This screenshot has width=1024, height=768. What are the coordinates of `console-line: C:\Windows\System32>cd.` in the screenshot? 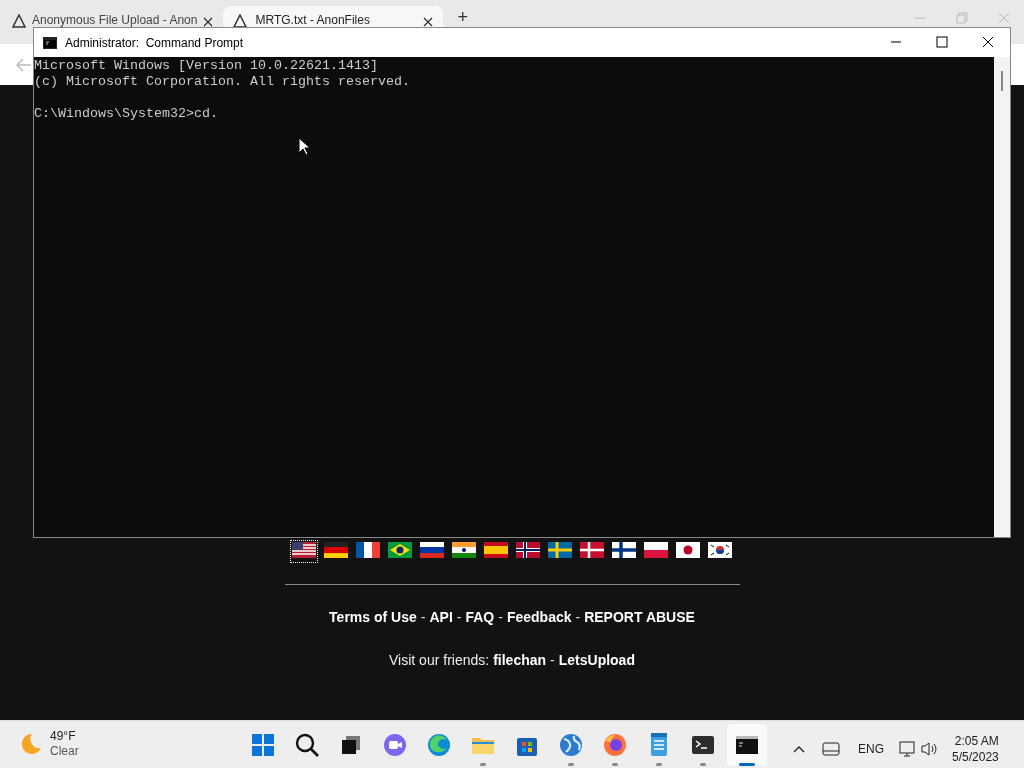 It's located at (126, 114).